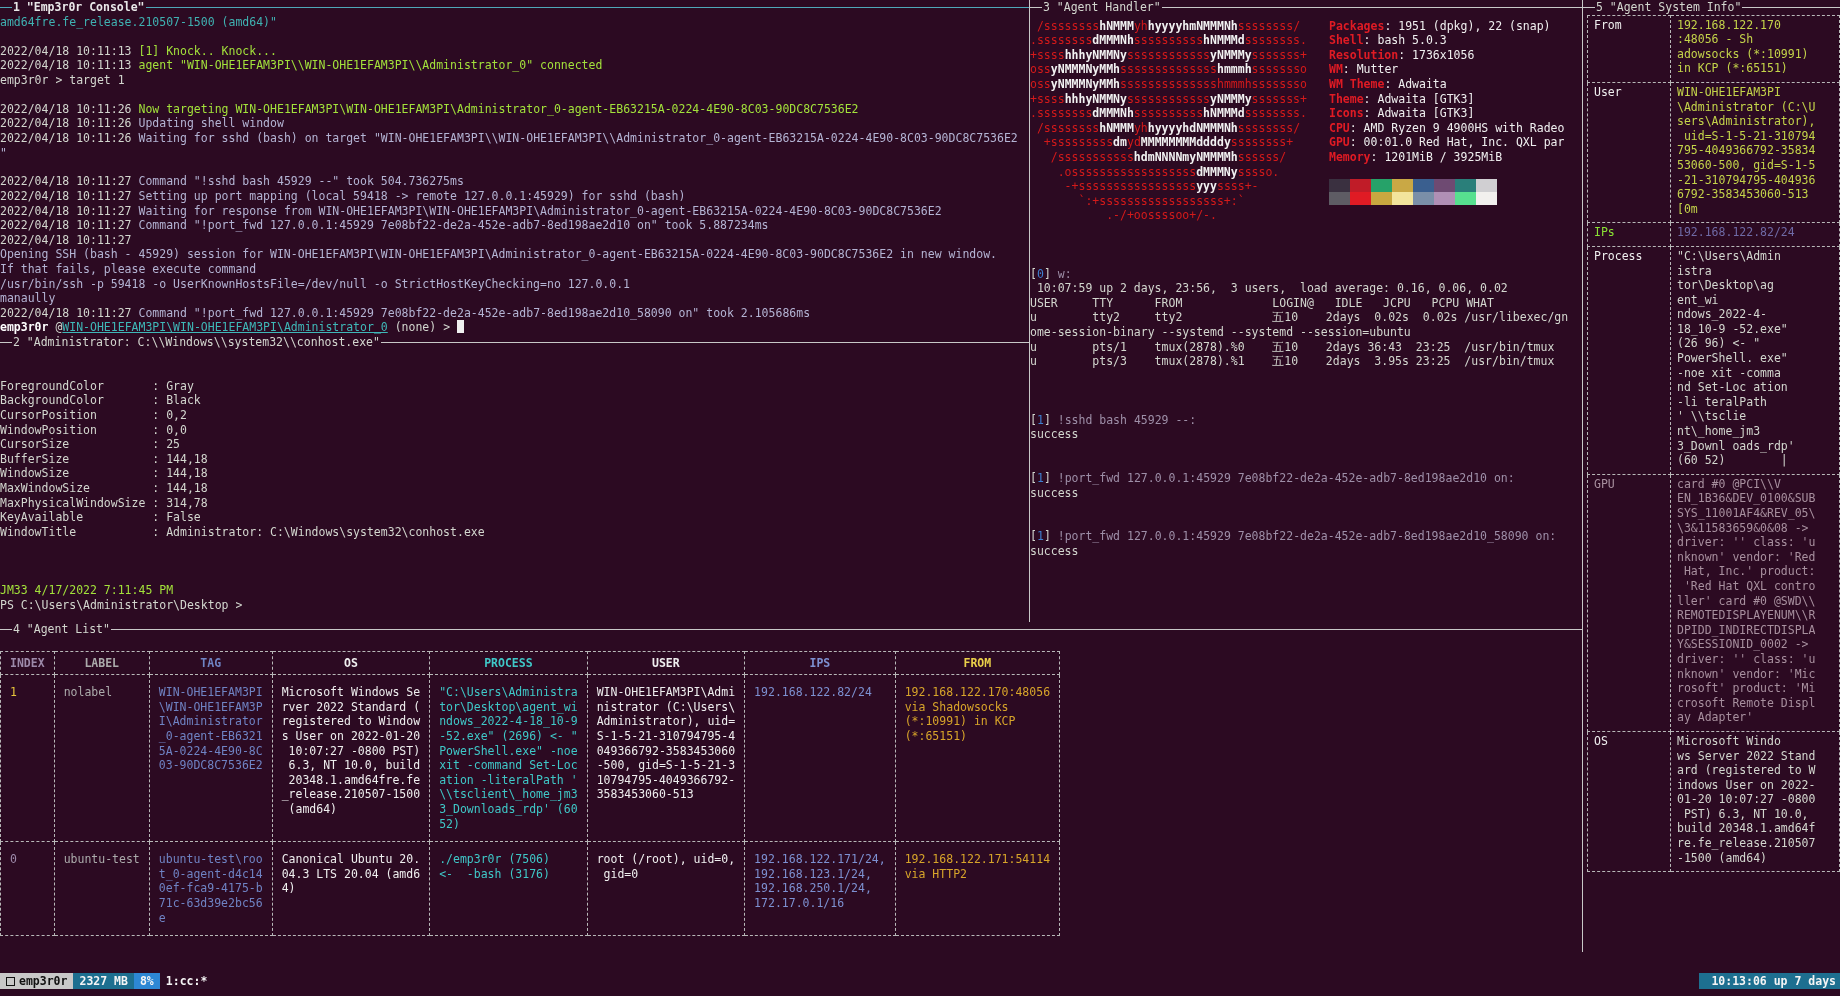 Image resolution: width=1840 pixels, height=996 pixels. Describe the element at coordinates (186, 981) in the screenshot. I see `window-tab: 1:cc:*` at that location.